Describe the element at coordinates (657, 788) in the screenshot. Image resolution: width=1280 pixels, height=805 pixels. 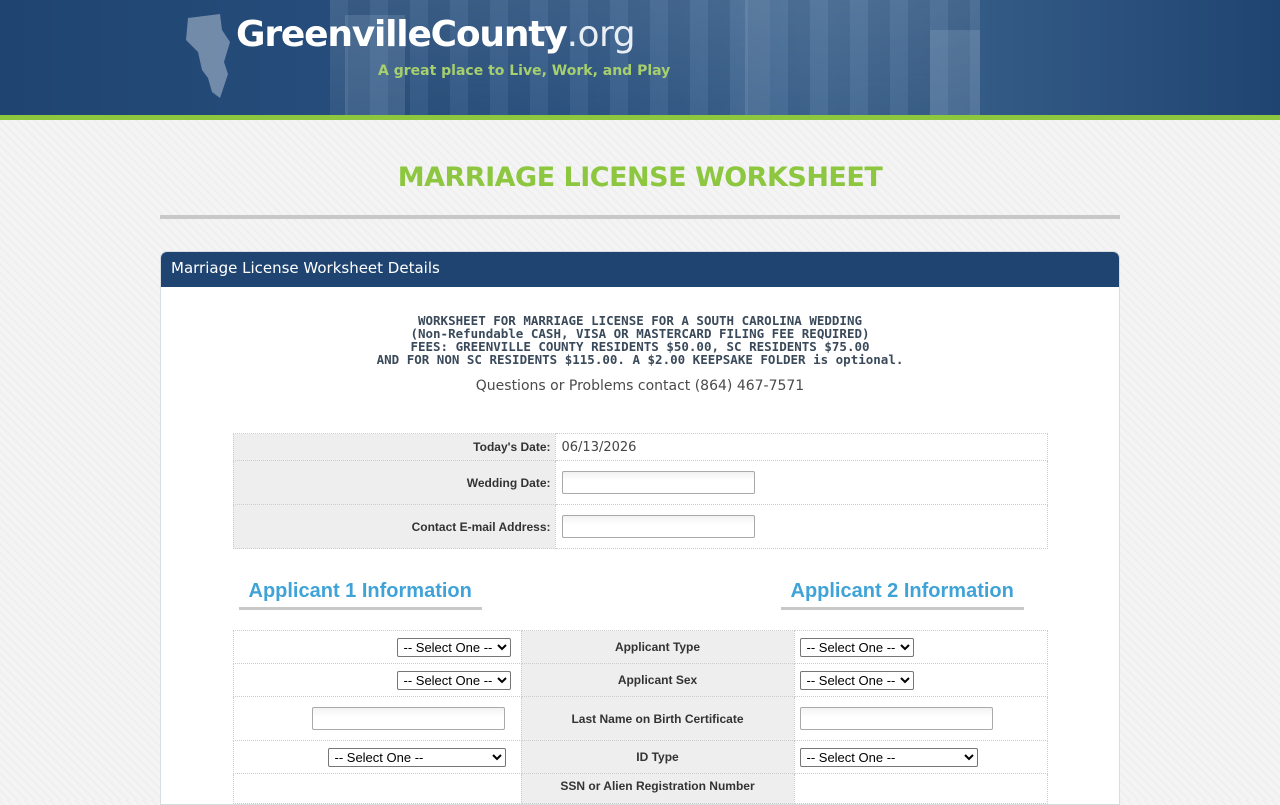
I see `ssn-label: SSN or Alien Registration Number` at that location.